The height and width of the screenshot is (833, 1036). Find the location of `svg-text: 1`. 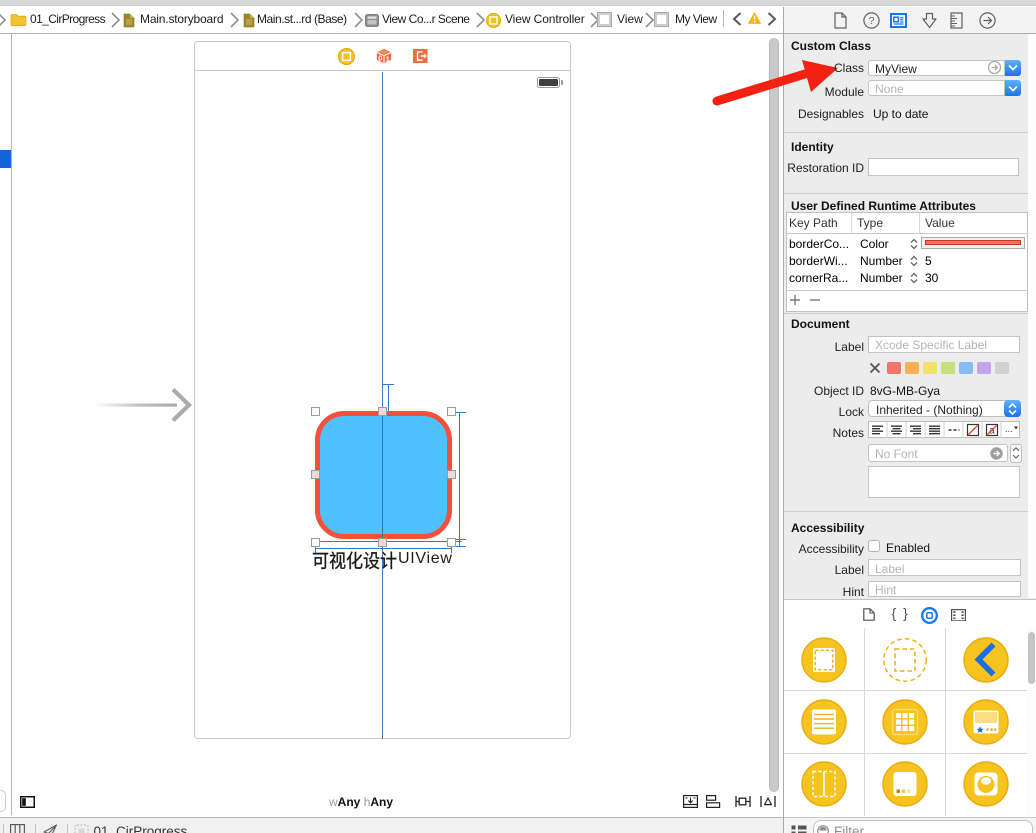

svg-text: 1 is located at coordinates (387, 58).